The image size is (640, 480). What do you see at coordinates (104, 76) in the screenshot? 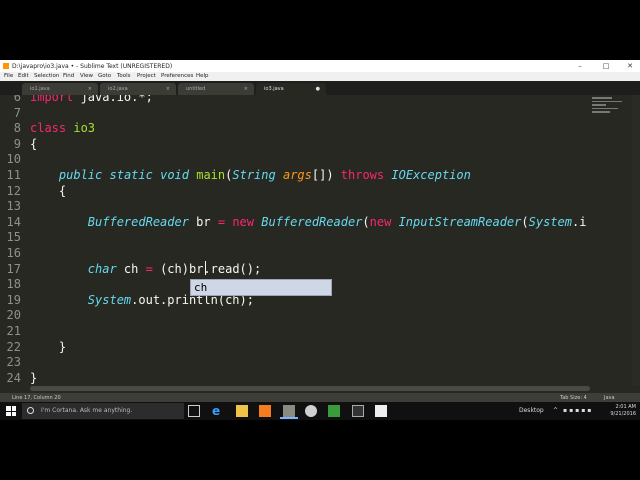
I see `menu-goto: Goto` at bounding box center [104, 76].